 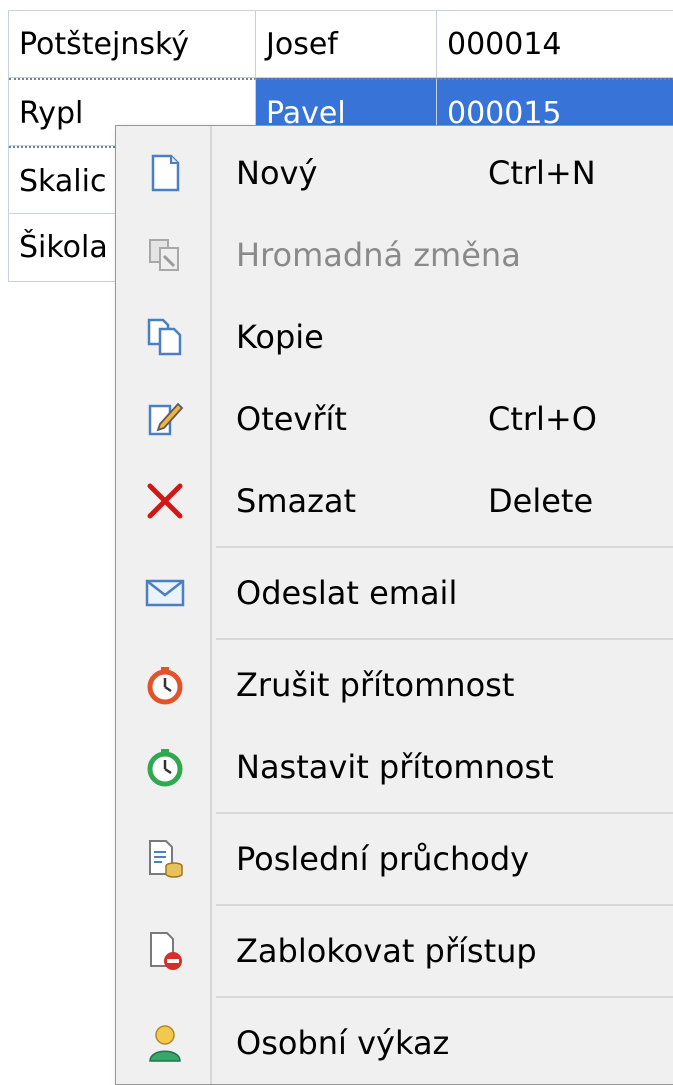 I want to click on menu-item-bulk-change: Hromadná změna, so click(x=394, y=255).